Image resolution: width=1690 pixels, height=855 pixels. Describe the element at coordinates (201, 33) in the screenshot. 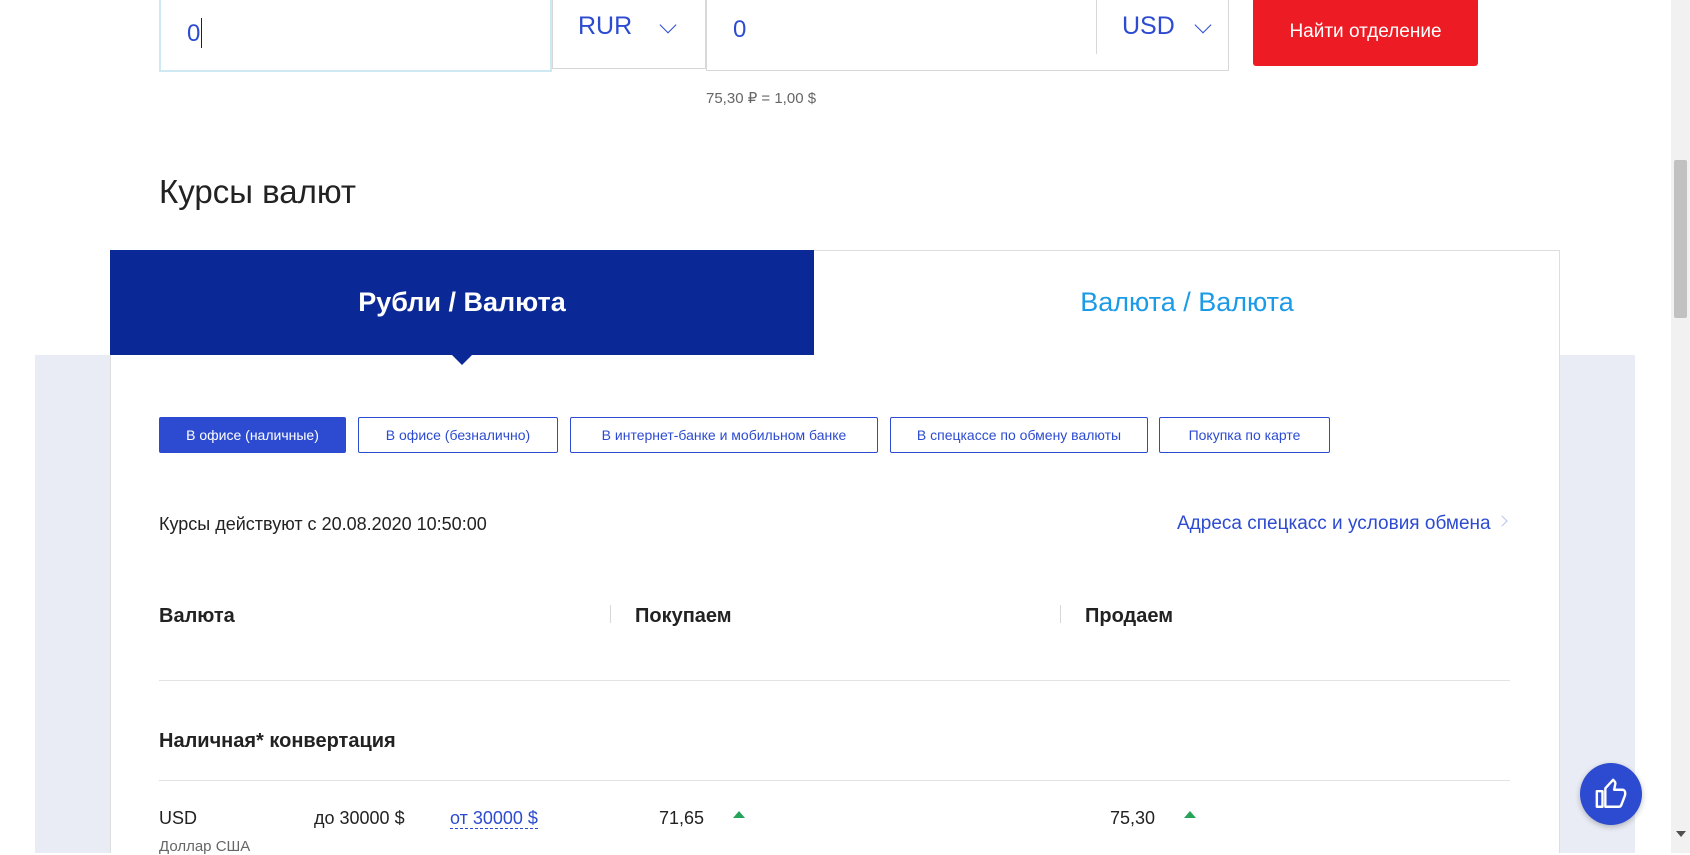

I see `text-caret` at that location.